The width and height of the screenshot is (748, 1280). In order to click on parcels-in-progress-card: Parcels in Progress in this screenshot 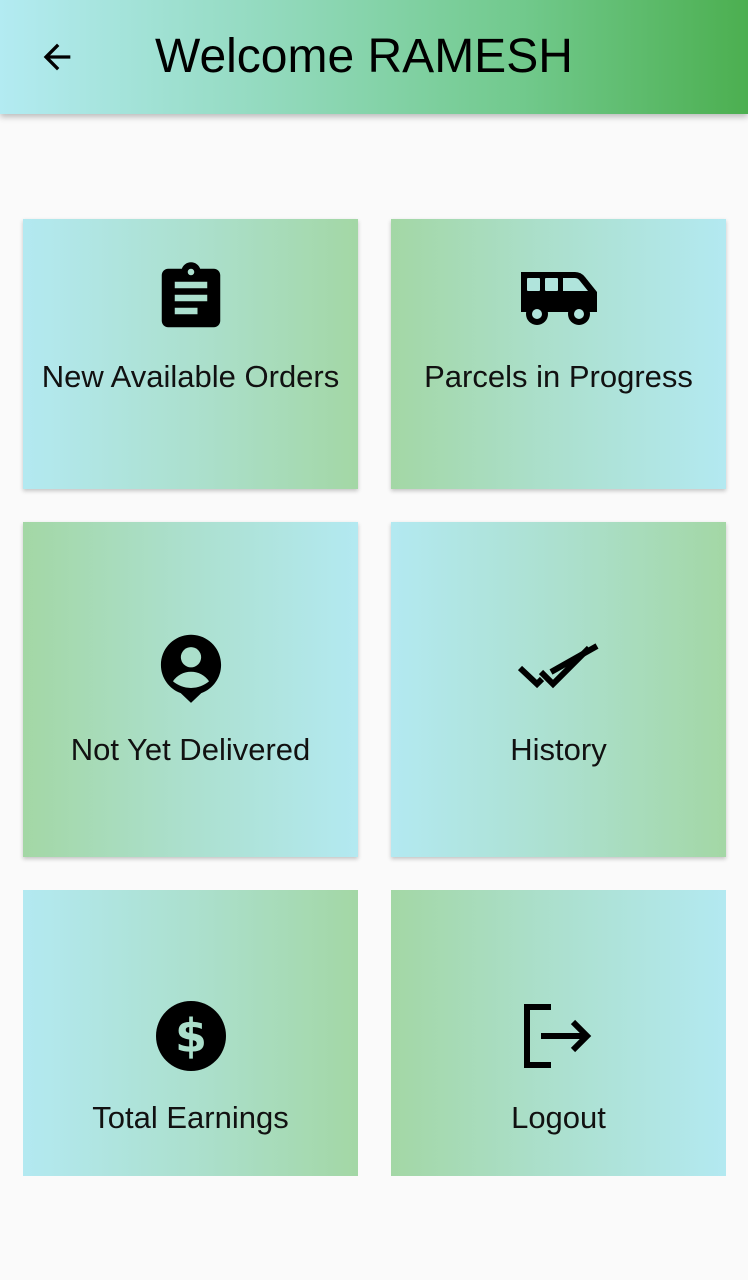, I will do `click(558, 354)`.